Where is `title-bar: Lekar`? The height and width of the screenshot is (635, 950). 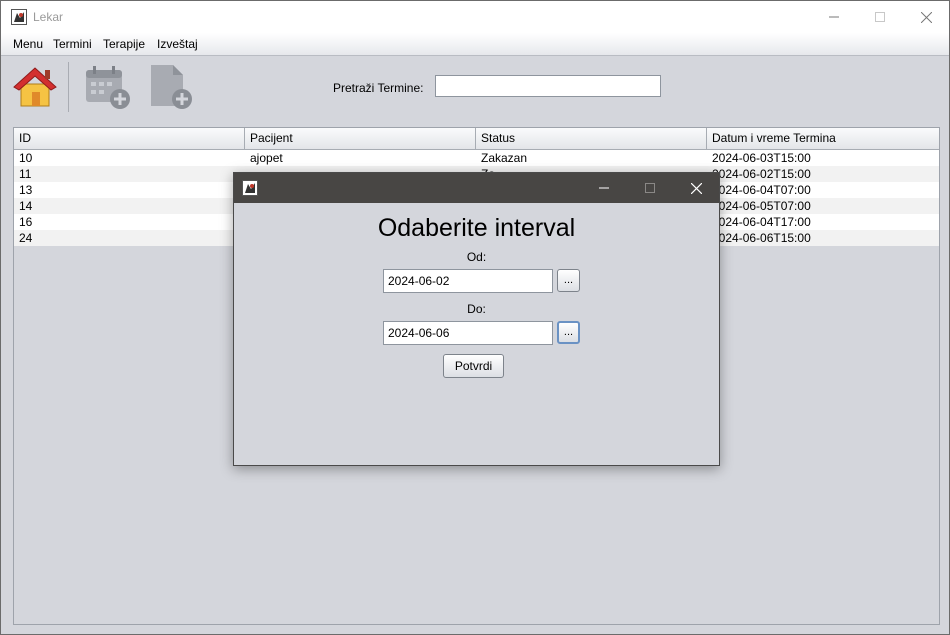
title-bar: Lekar is located at coordinates (475, 17).